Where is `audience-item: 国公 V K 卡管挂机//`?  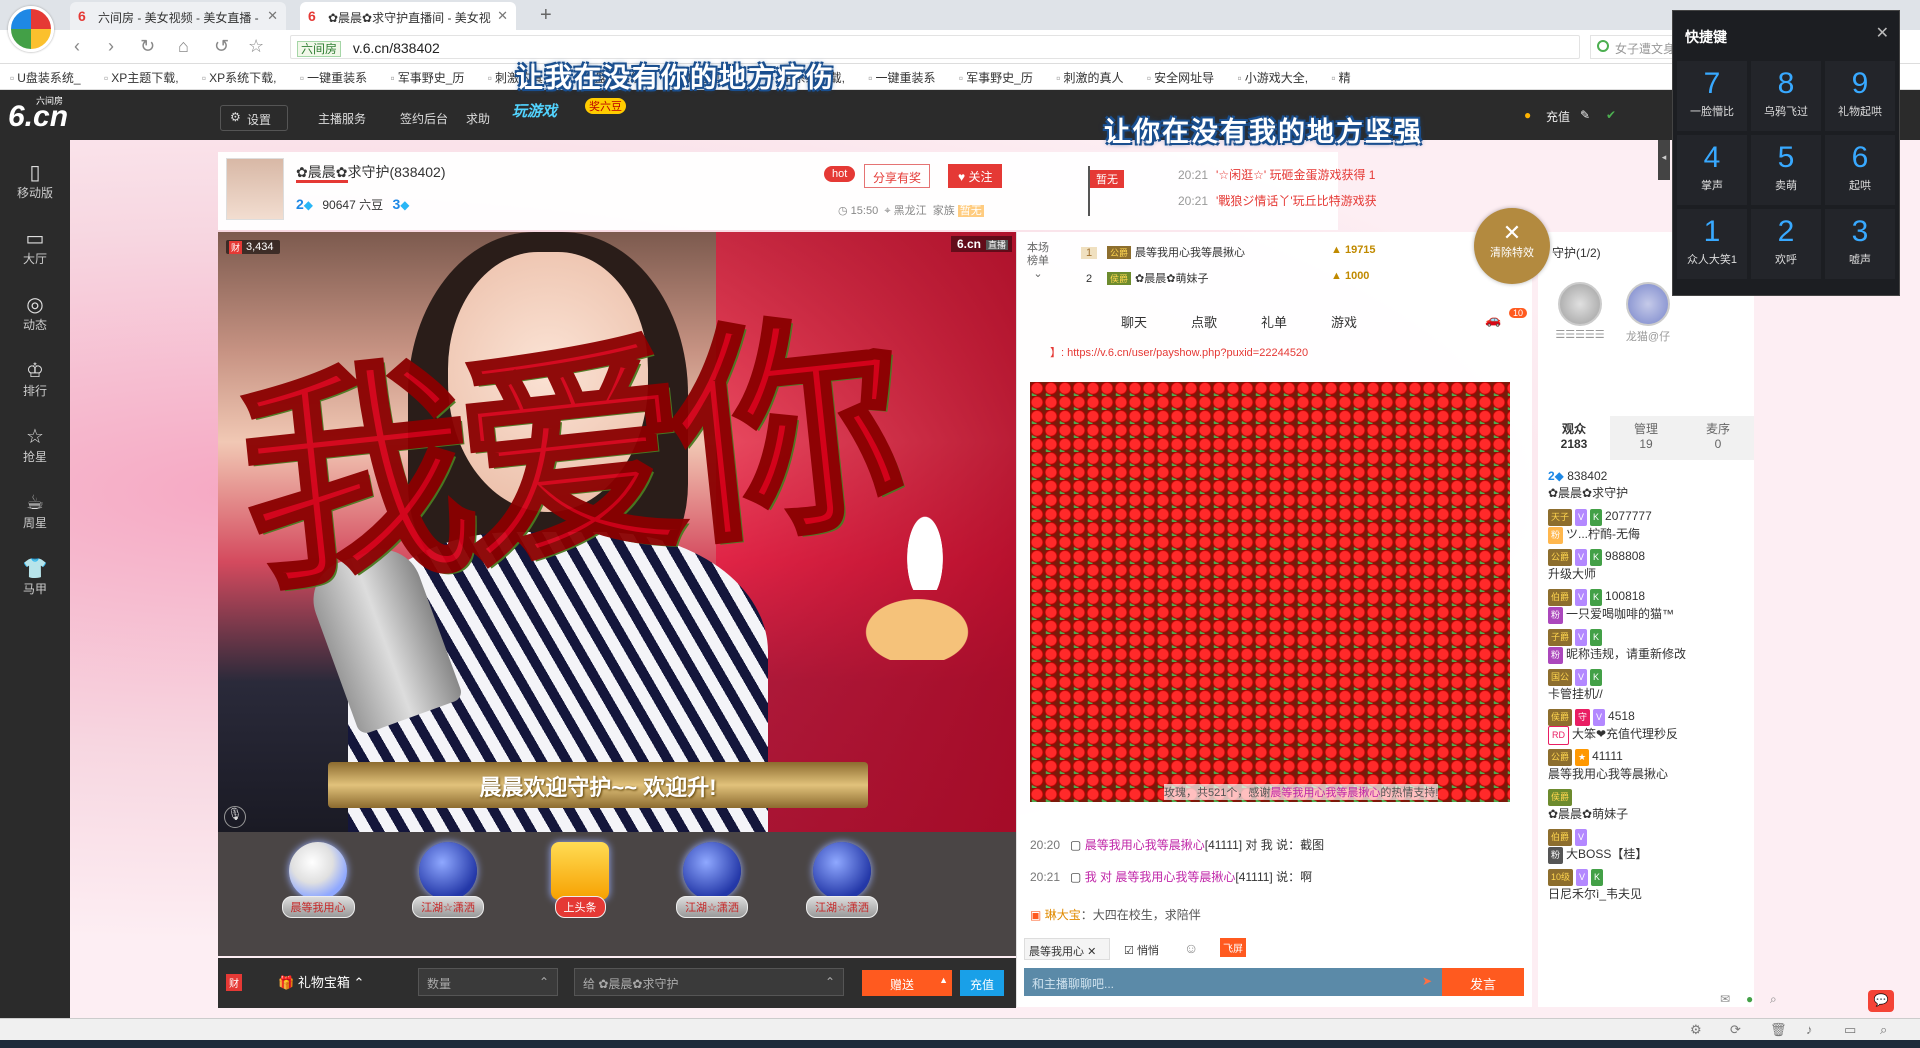 audience-item: 国公 V K 卡管挂机// is located at coordinates (1648, 685).